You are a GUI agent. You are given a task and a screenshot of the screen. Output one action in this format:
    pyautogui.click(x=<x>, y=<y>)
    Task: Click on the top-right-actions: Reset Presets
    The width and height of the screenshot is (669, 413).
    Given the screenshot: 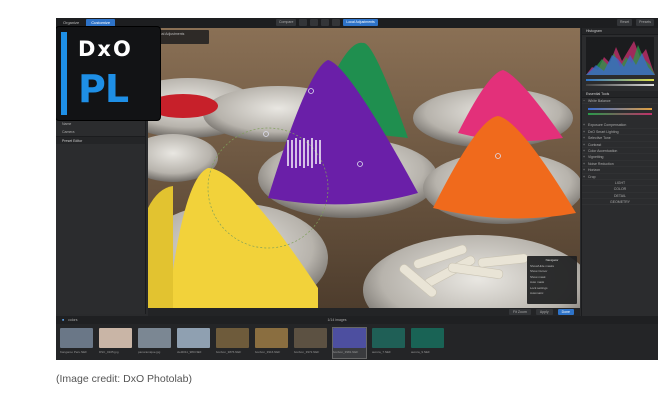 What is the action you would take?
    pyautogui.click(x=635, y=22)
    